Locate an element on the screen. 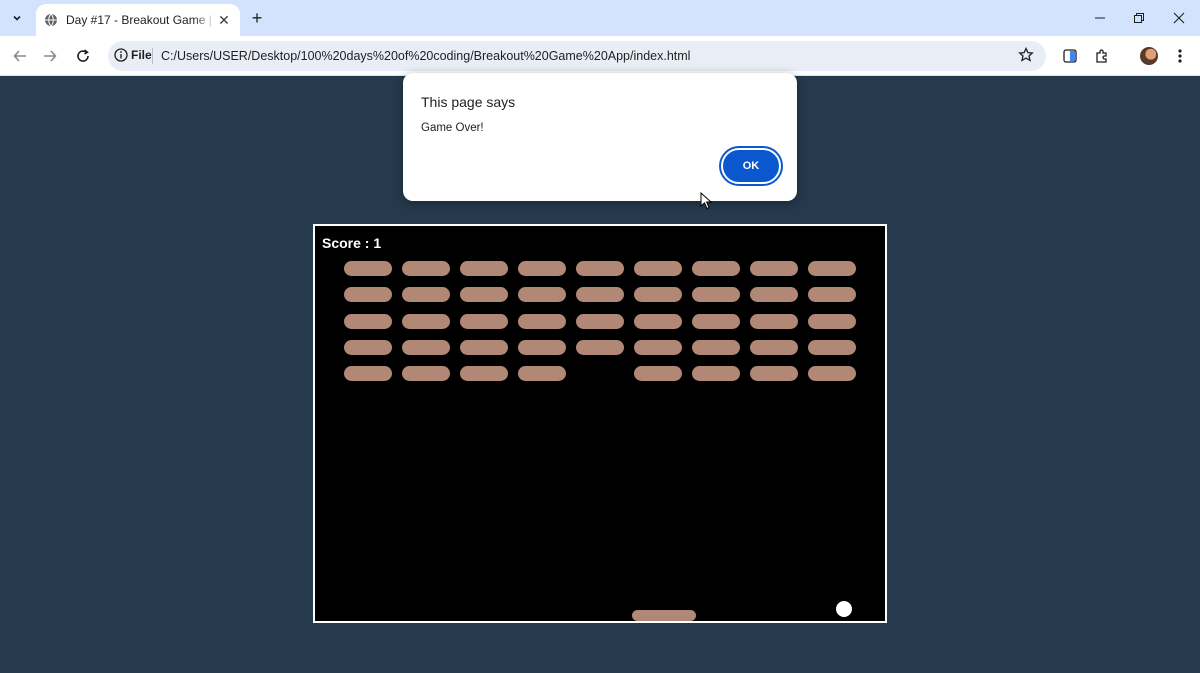 This screenshot has width=1200, height=673. tab-close-icon: ✕ is located at coordinates (224, 20).